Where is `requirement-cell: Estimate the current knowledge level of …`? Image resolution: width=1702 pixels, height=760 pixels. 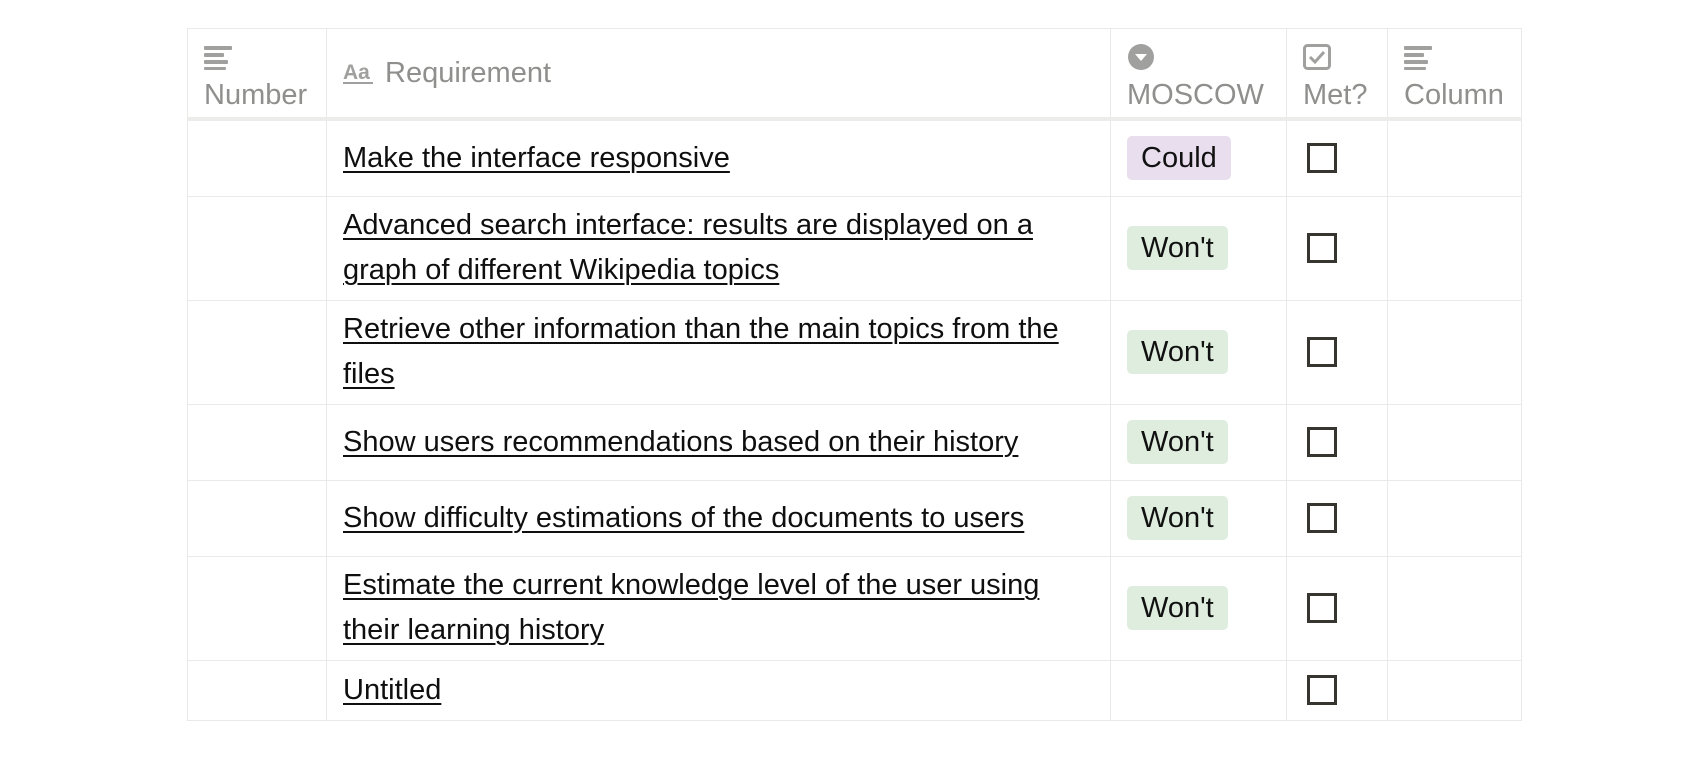
requirement-cell: Estimate the current knowledge level of … is located at coordinates (718, 608).